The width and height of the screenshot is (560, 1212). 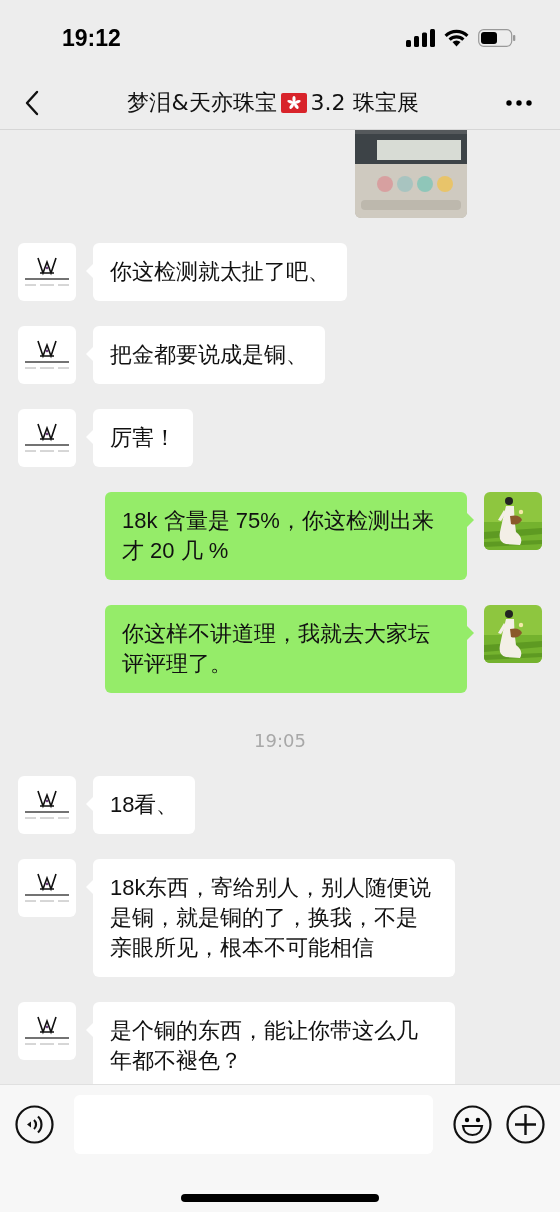 I want to click on battery-icon, so click(x=497, y=38).